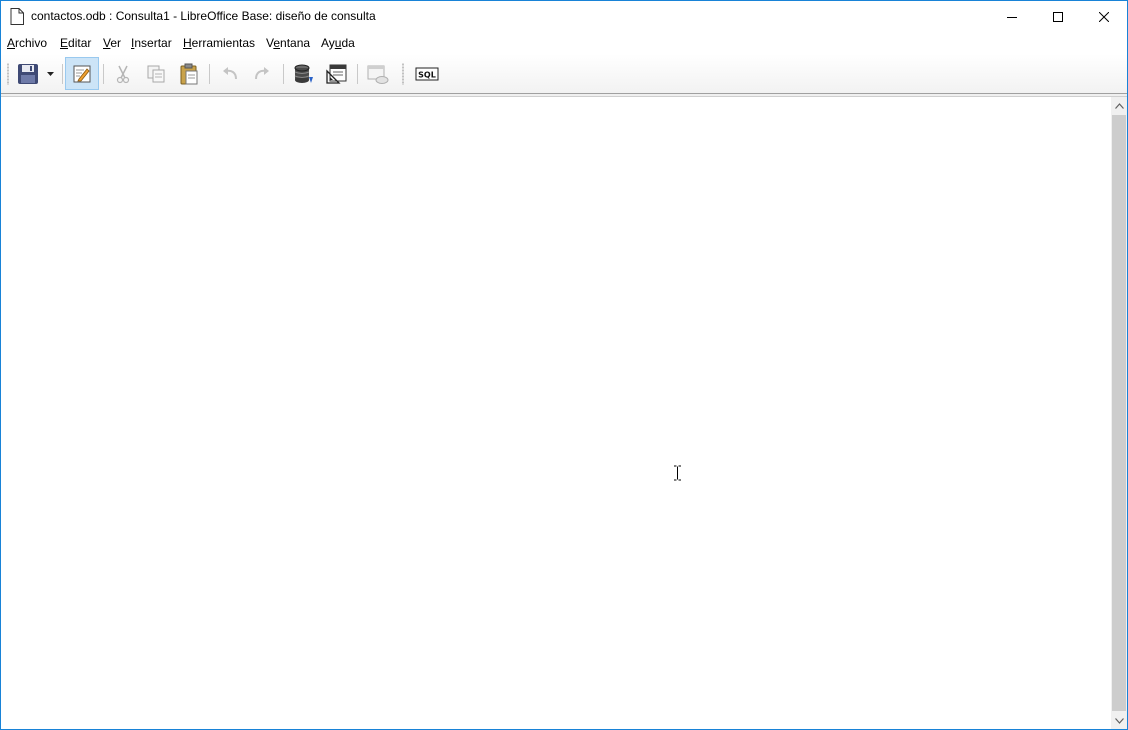 The image size is (1128, 730). I want to click on sql-button: SQL, so click(427, 74).